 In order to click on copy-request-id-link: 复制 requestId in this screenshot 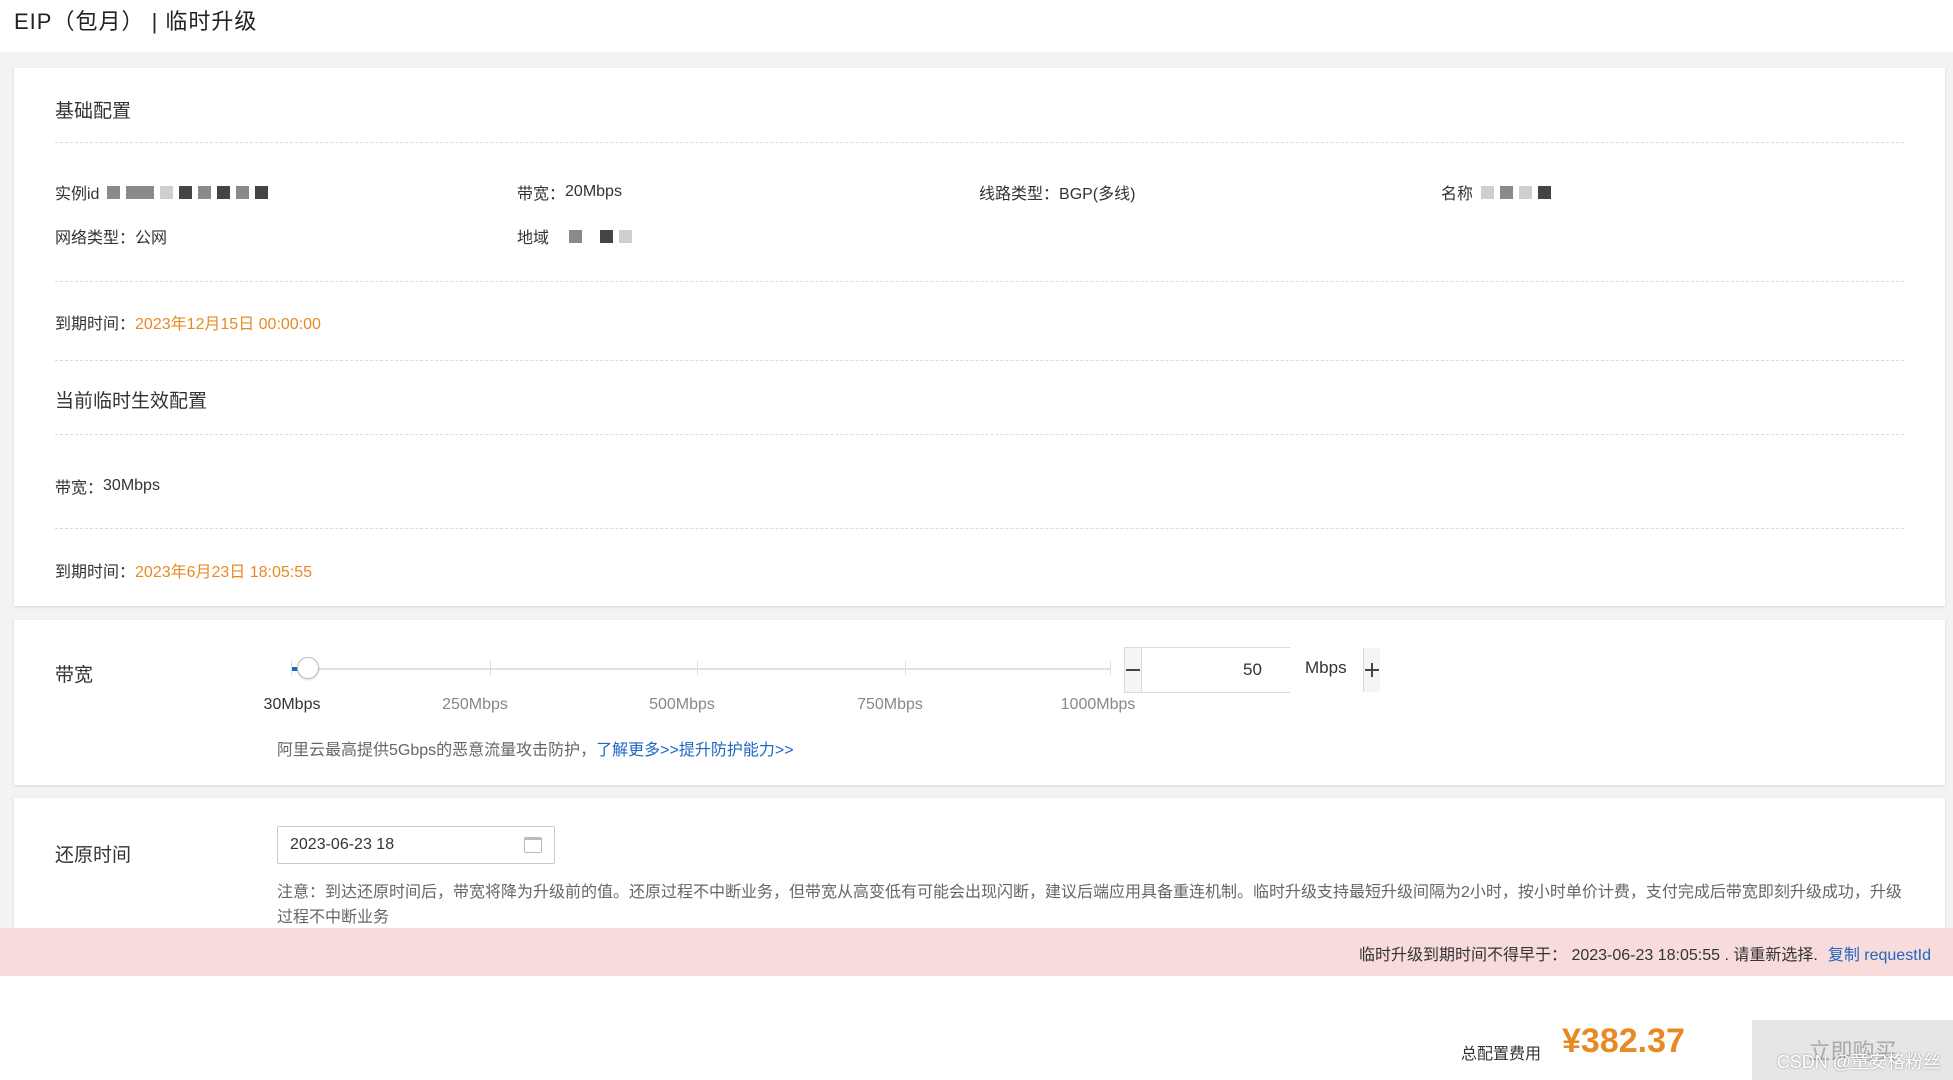, I will do `click(1879, 955)`.